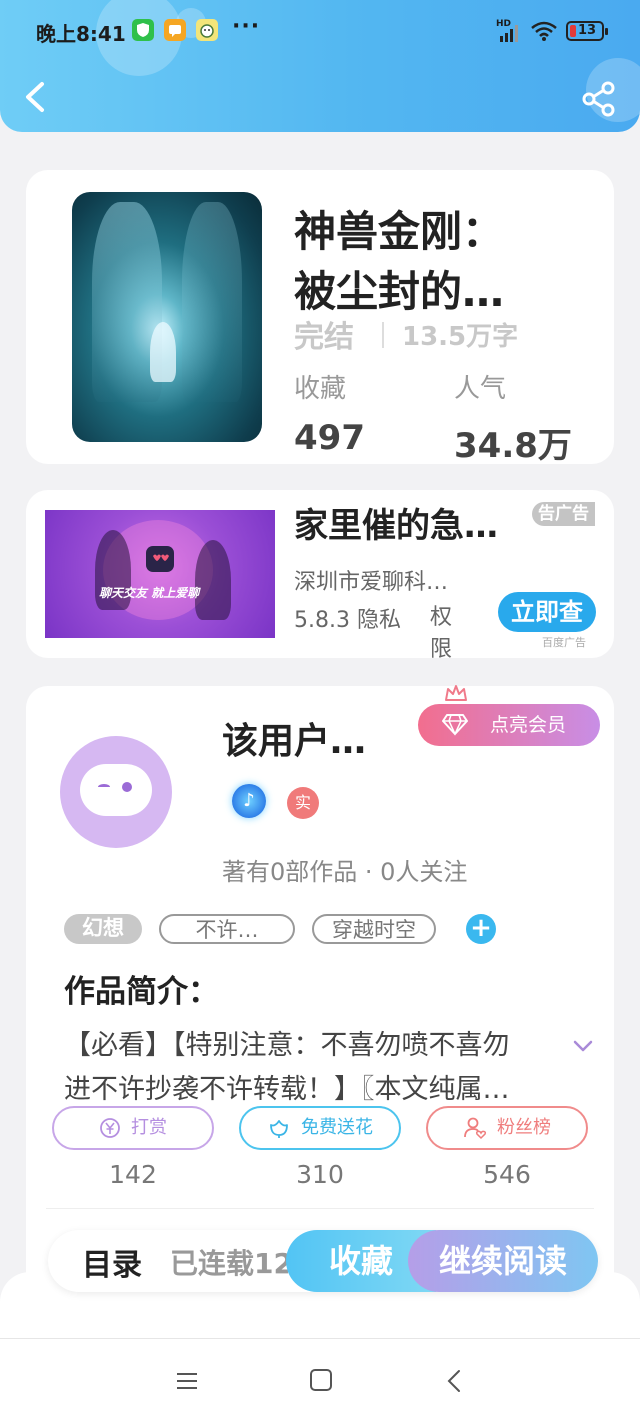 The width and height of the screenshot is (640, 1422). I want to click on tip-count: 142, so click(133, 1174).